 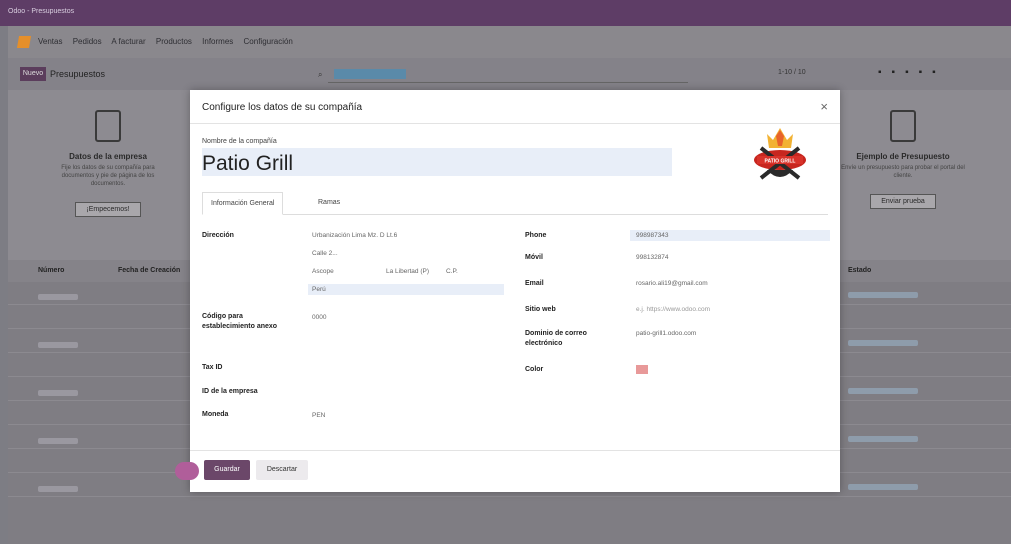 I want to click on tab-general-info: Información General, so click(x=243, y=203).